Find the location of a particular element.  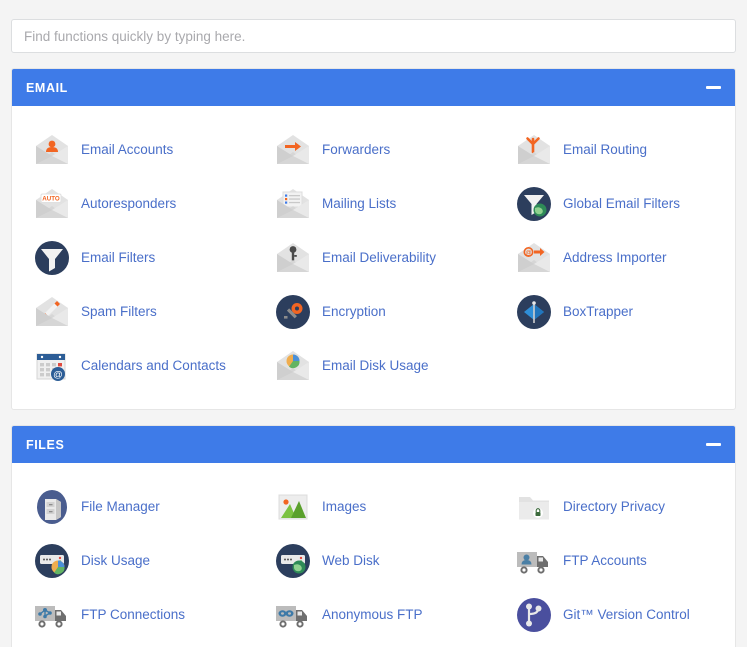

key-lock-icon is located at coordinates (293, 312).